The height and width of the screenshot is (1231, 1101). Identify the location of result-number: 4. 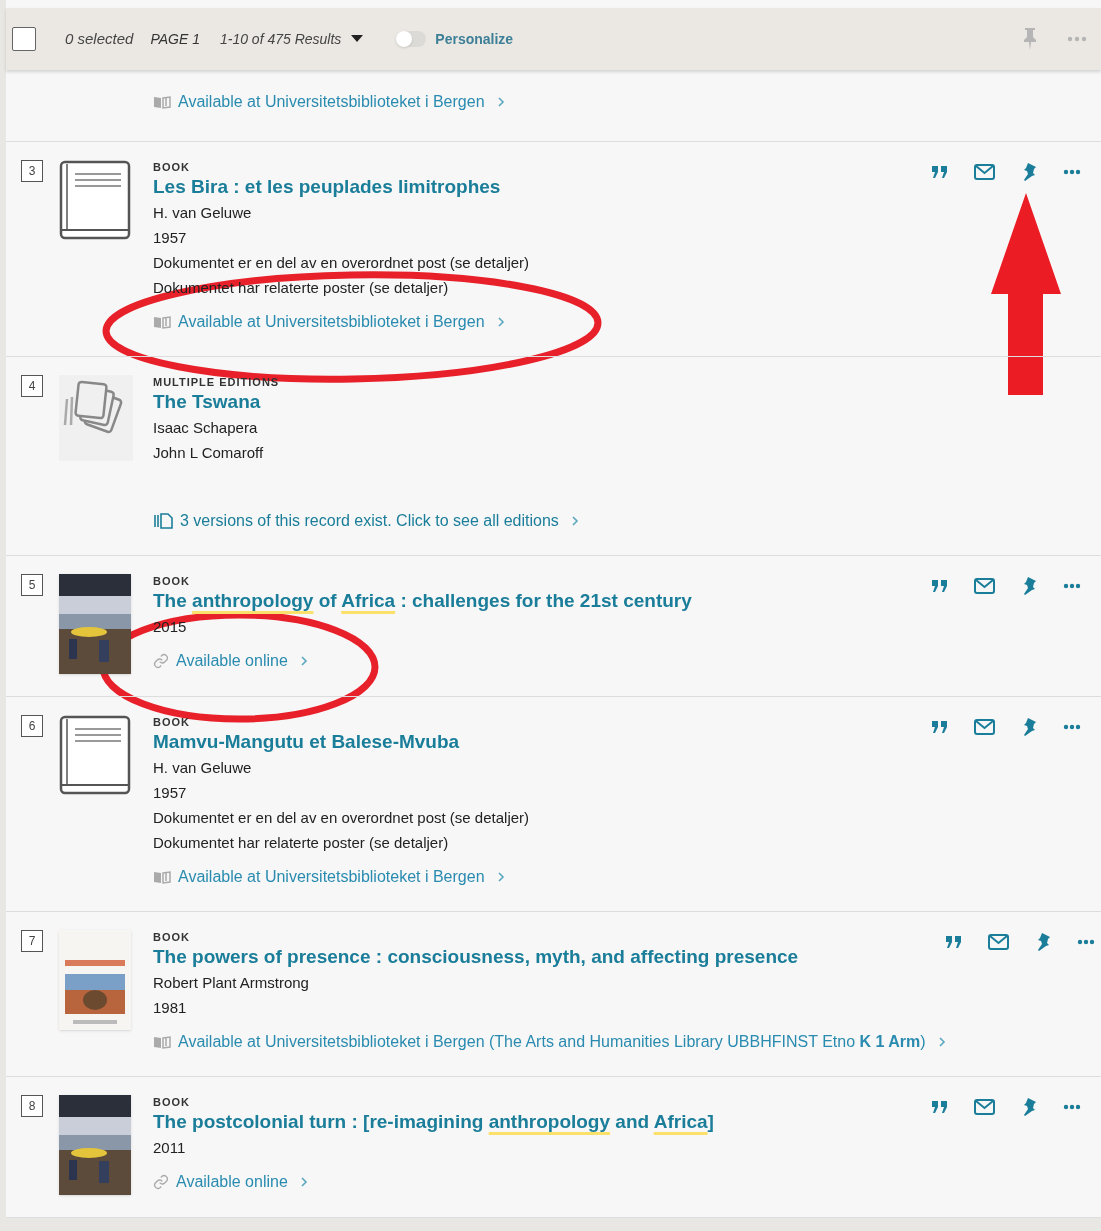
(32, 386).